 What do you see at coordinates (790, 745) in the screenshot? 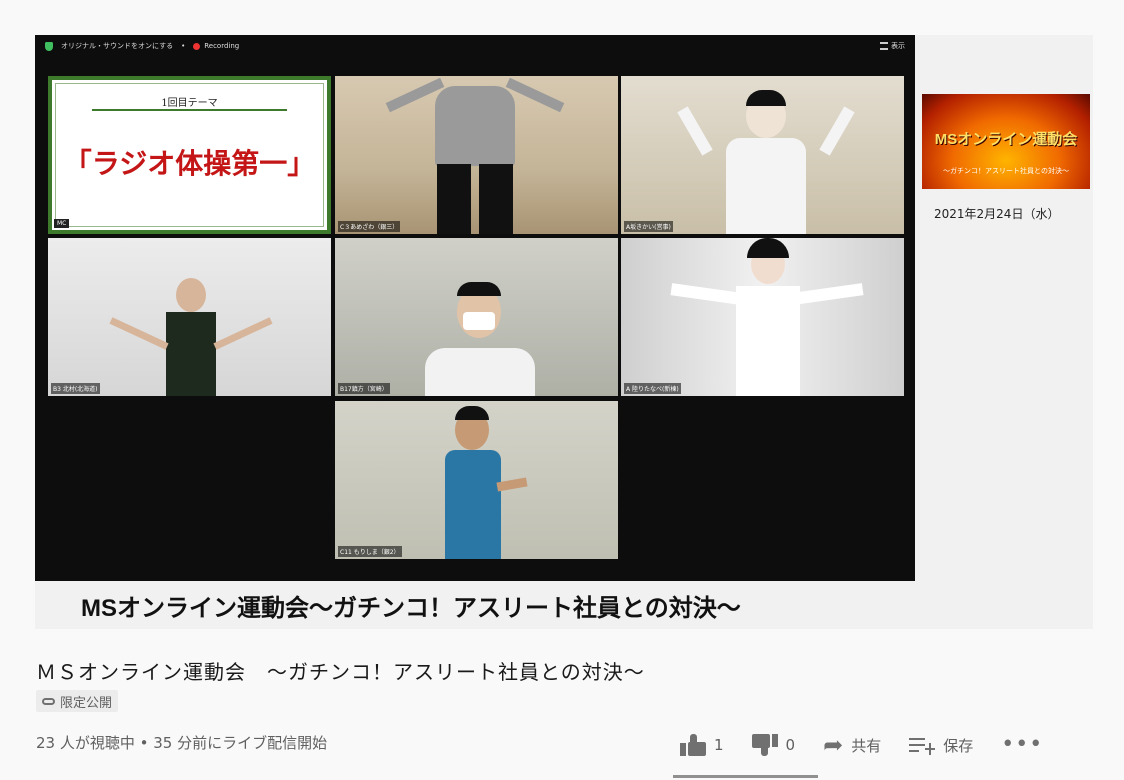
I see `dislike-count: 0` at bounding box center [790, 745].